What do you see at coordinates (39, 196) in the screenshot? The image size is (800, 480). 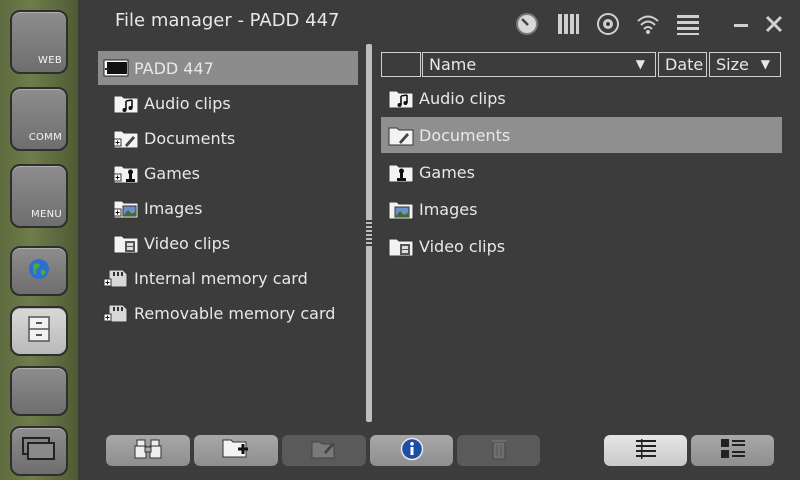 I see `launcher-menu-button: MENU` at bounding box center [39, 196].